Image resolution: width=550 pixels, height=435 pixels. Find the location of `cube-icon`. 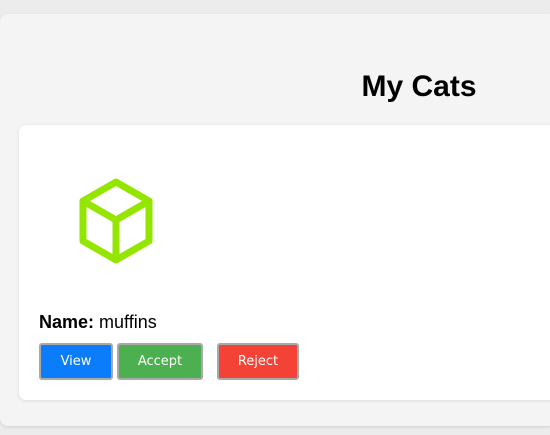

cube-icon is located at coordinates (116, 221).